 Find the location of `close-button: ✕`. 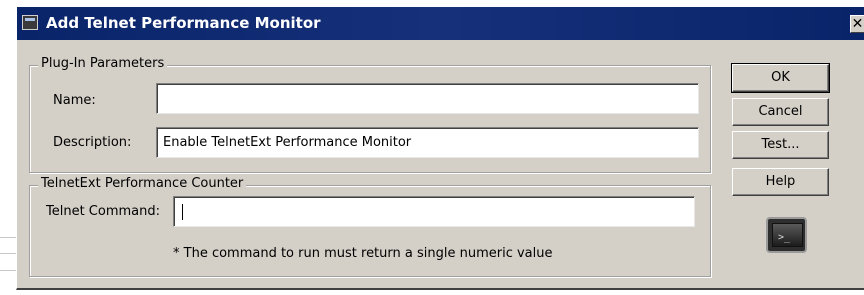

close-button: ✕ is located at coordinates (857, 24).